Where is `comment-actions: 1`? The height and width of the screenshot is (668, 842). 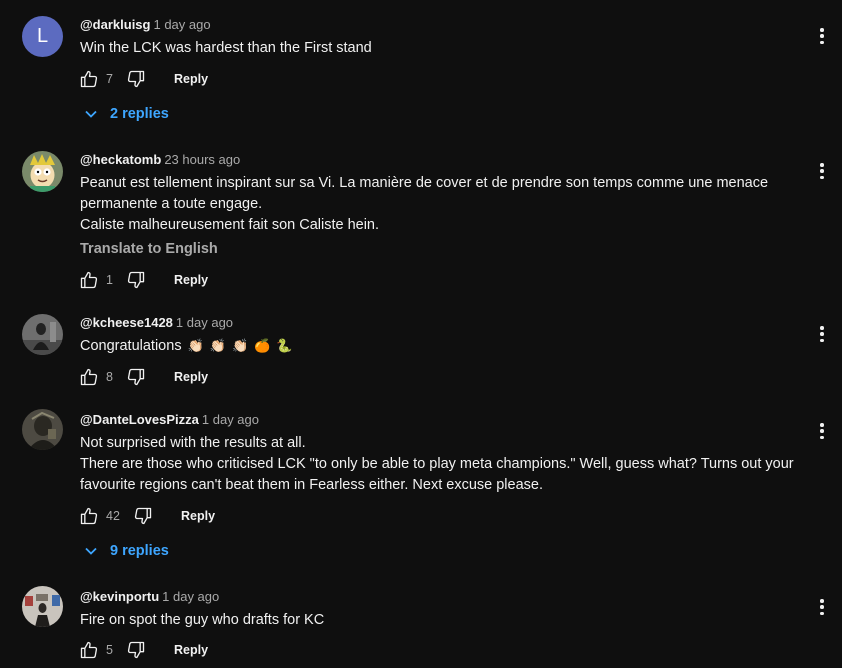
comment-actions: 1 is located at coordinates (112, 280).